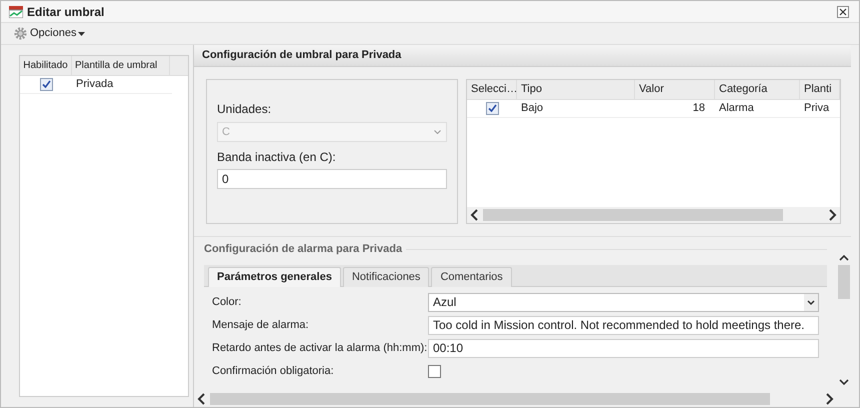 The image size is (860, 408). What do you see at coordinates (816, 108) in the screenshot?
I see `table-cell-text: Priva` at bounding box center [816, 108].